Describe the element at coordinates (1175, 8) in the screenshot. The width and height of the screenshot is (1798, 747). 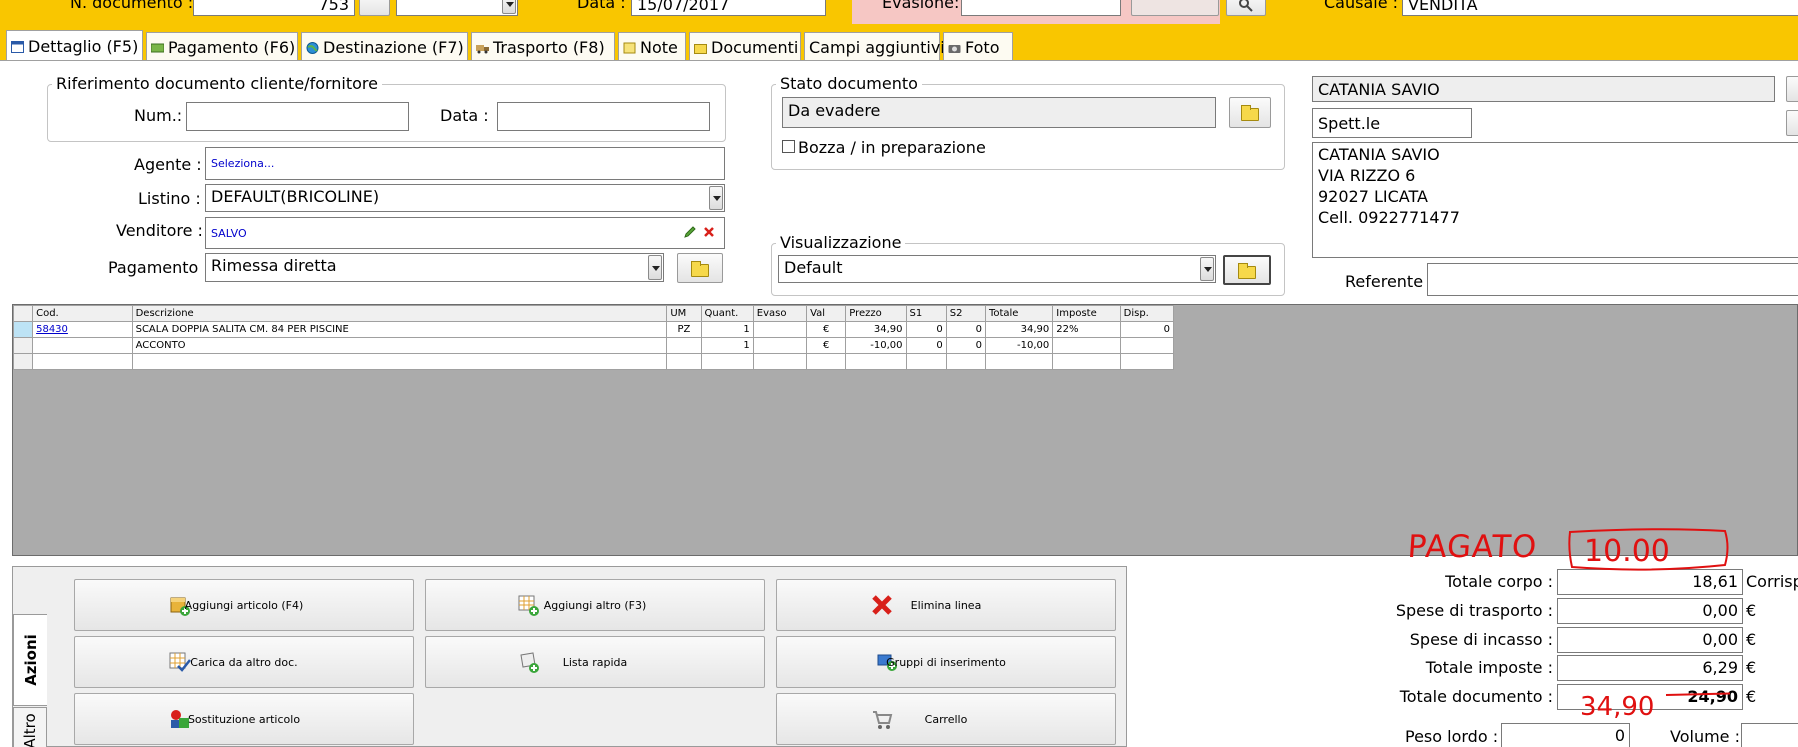
I see `evasione-button` at that location.